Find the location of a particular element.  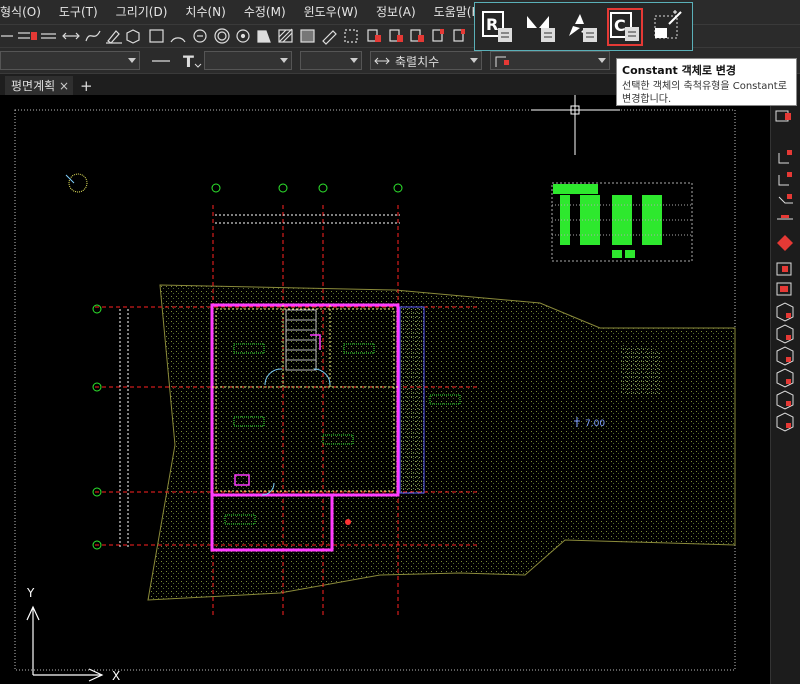

scale-type-popup: R C is located at coordinates (583, 26).